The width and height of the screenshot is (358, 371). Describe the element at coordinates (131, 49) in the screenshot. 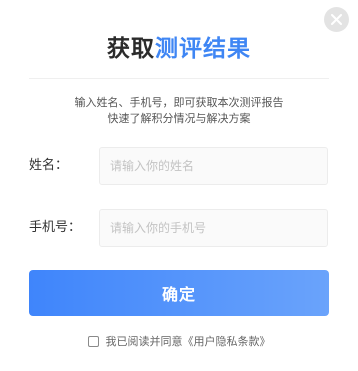

I see `title-part-1: 获取` at that location.